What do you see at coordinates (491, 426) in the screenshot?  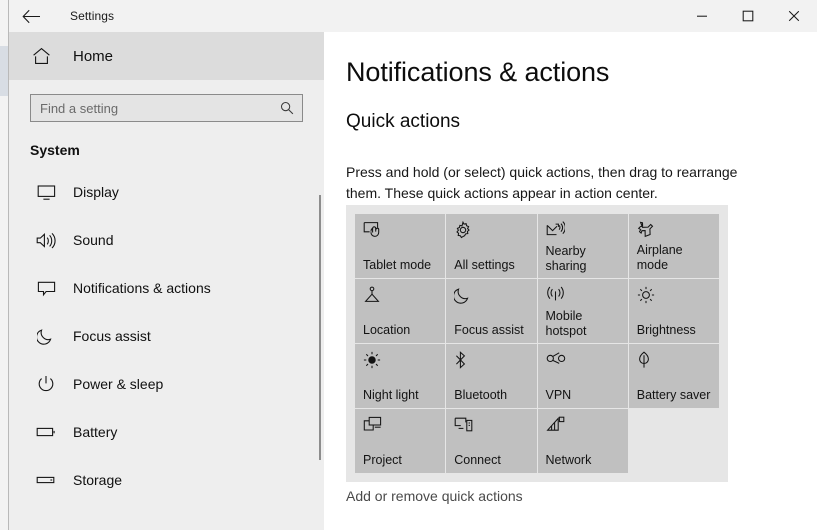 I see `connect-icon` at bounding box center [491, 426].